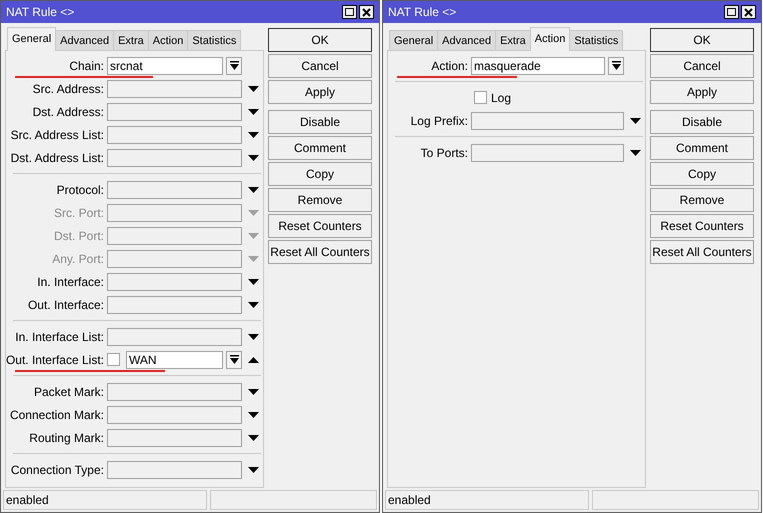  What do you see at coordinates (57, 415) in the screenshot?
I see `field-label: Connection Mark:` at bounding box center [57, 415].